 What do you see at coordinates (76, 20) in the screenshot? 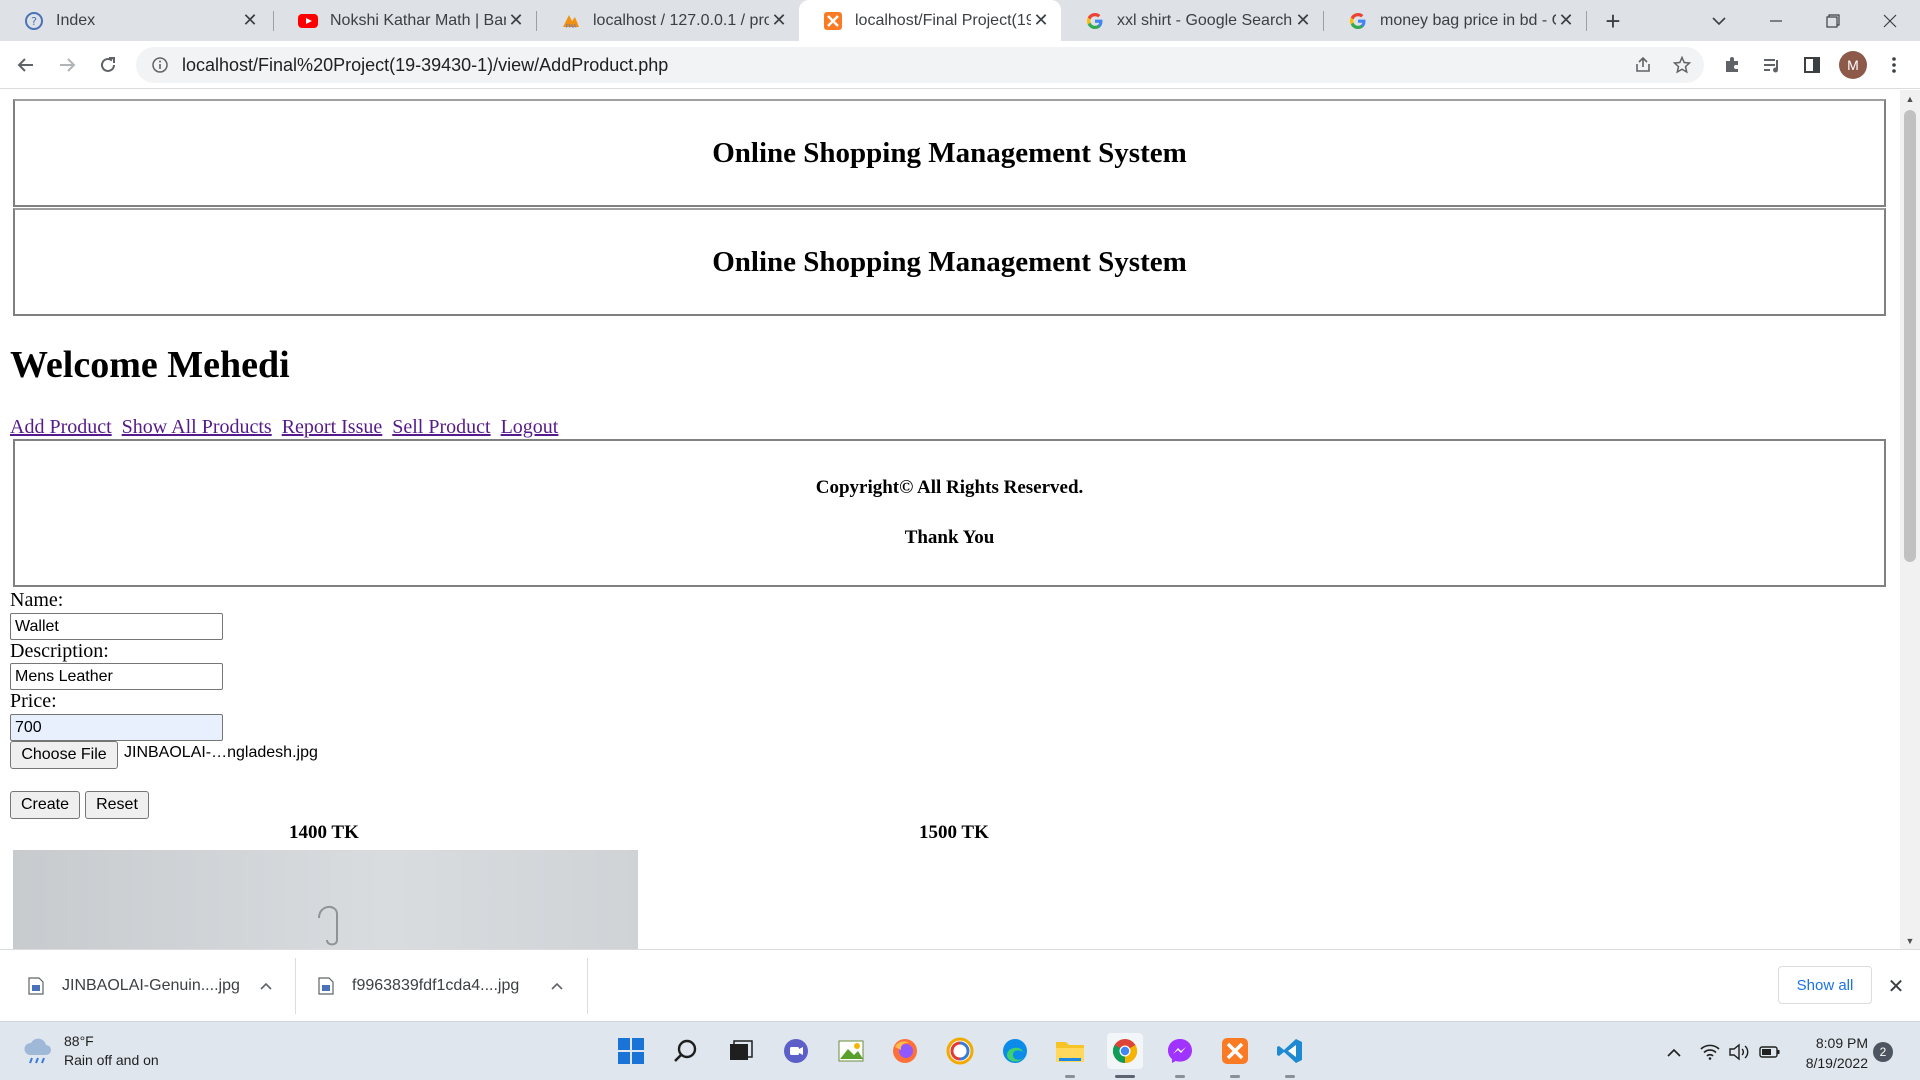
I see `tab-title: Index` at bounding box center [76, 20].